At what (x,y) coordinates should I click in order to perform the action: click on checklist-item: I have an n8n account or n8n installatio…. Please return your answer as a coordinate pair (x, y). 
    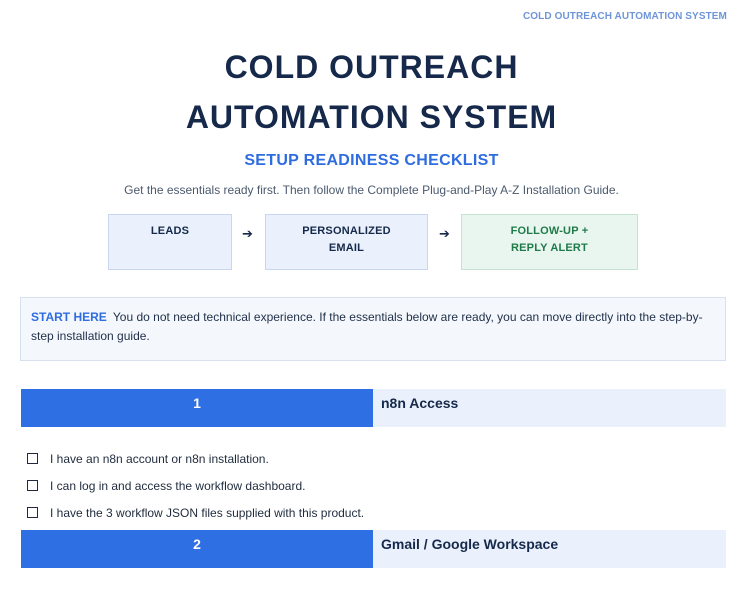
    Looking at the image, I should click on (367, 459).